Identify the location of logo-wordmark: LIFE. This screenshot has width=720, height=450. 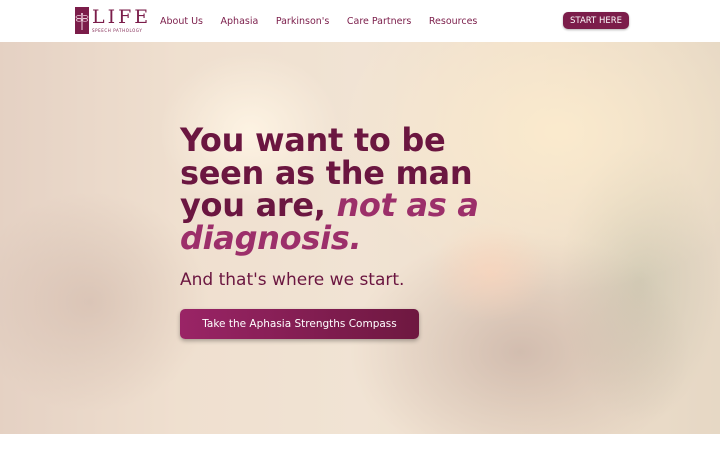
(122, 17).